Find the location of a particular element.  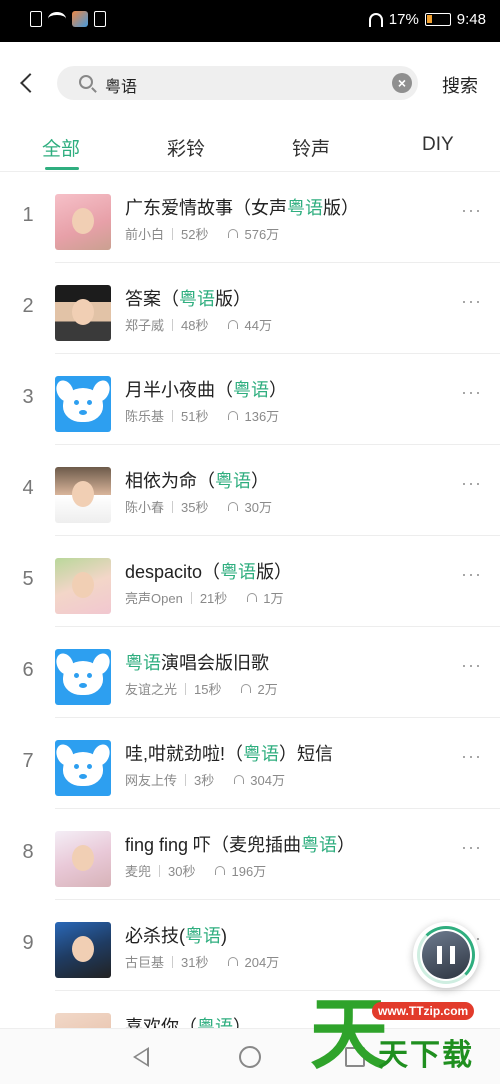

song-meta: 陈乐基 51秒 136万 is located at coordinates (202, 415).